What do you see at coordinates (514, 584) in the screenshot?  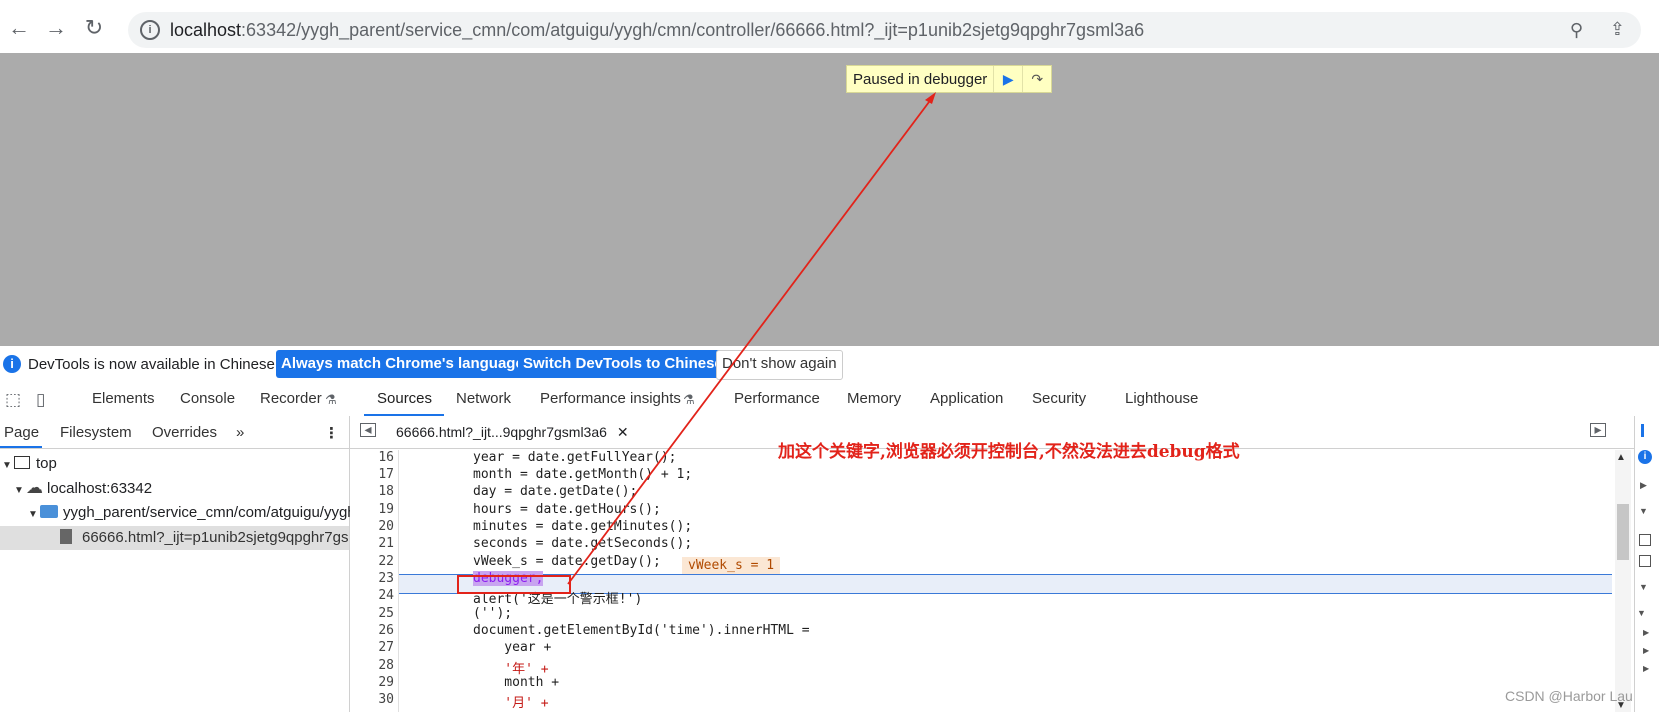 I see `highlight-box` at bounding box center [514, 584].